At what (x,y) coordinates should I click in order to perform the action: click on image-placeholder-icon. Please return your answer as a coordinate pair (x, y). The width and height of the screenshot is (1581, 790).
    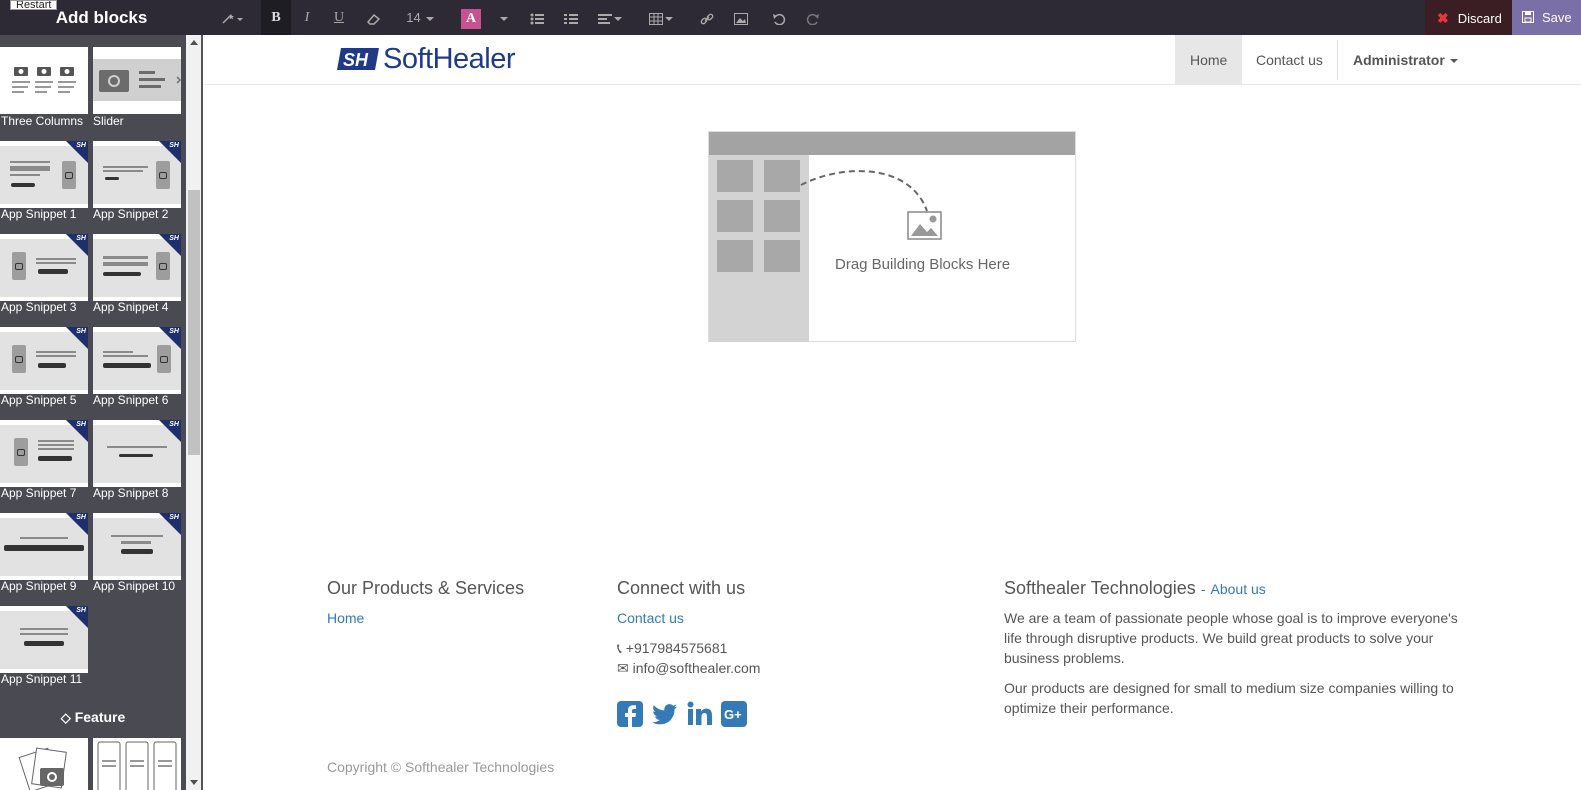
    Looking at the image, I should click on (924, 225).